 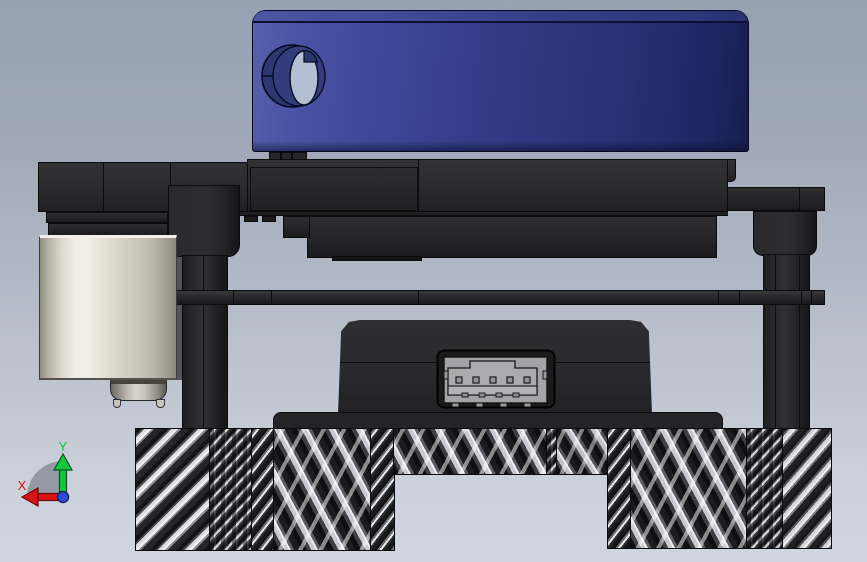 What do you see at coordinates (512, 237) in the screenshot?
I see `rotor-lower-tier` at bounding box center [512, 237].